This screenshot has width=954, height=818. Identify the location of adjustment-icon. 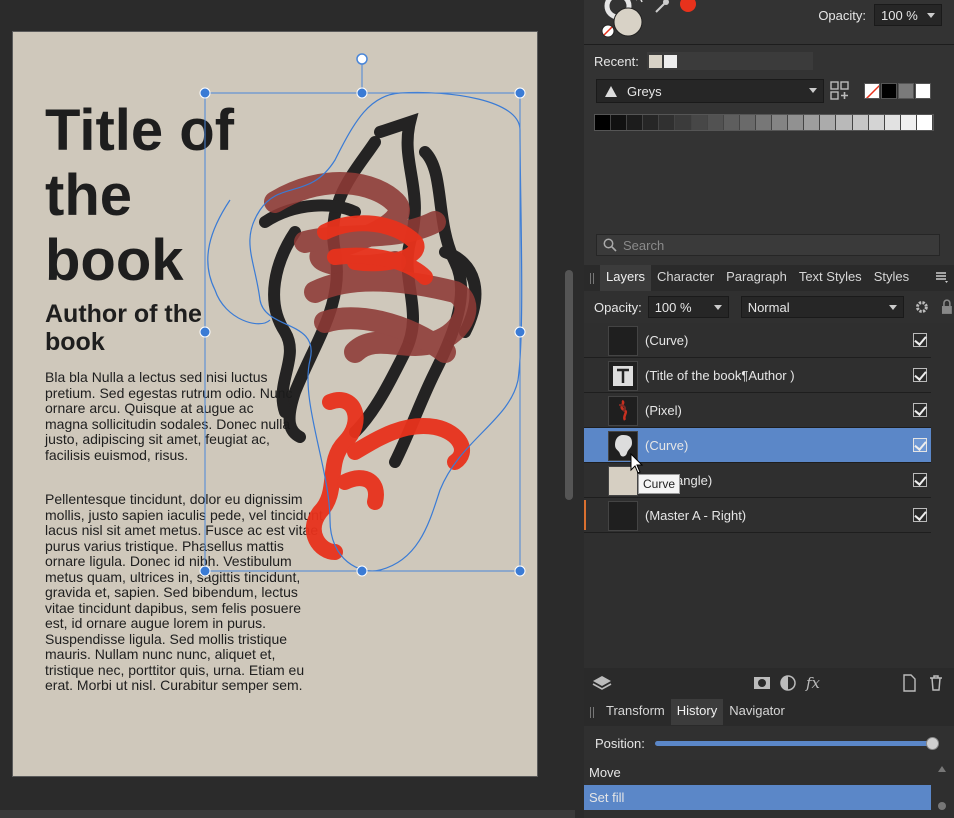
(788, 683).